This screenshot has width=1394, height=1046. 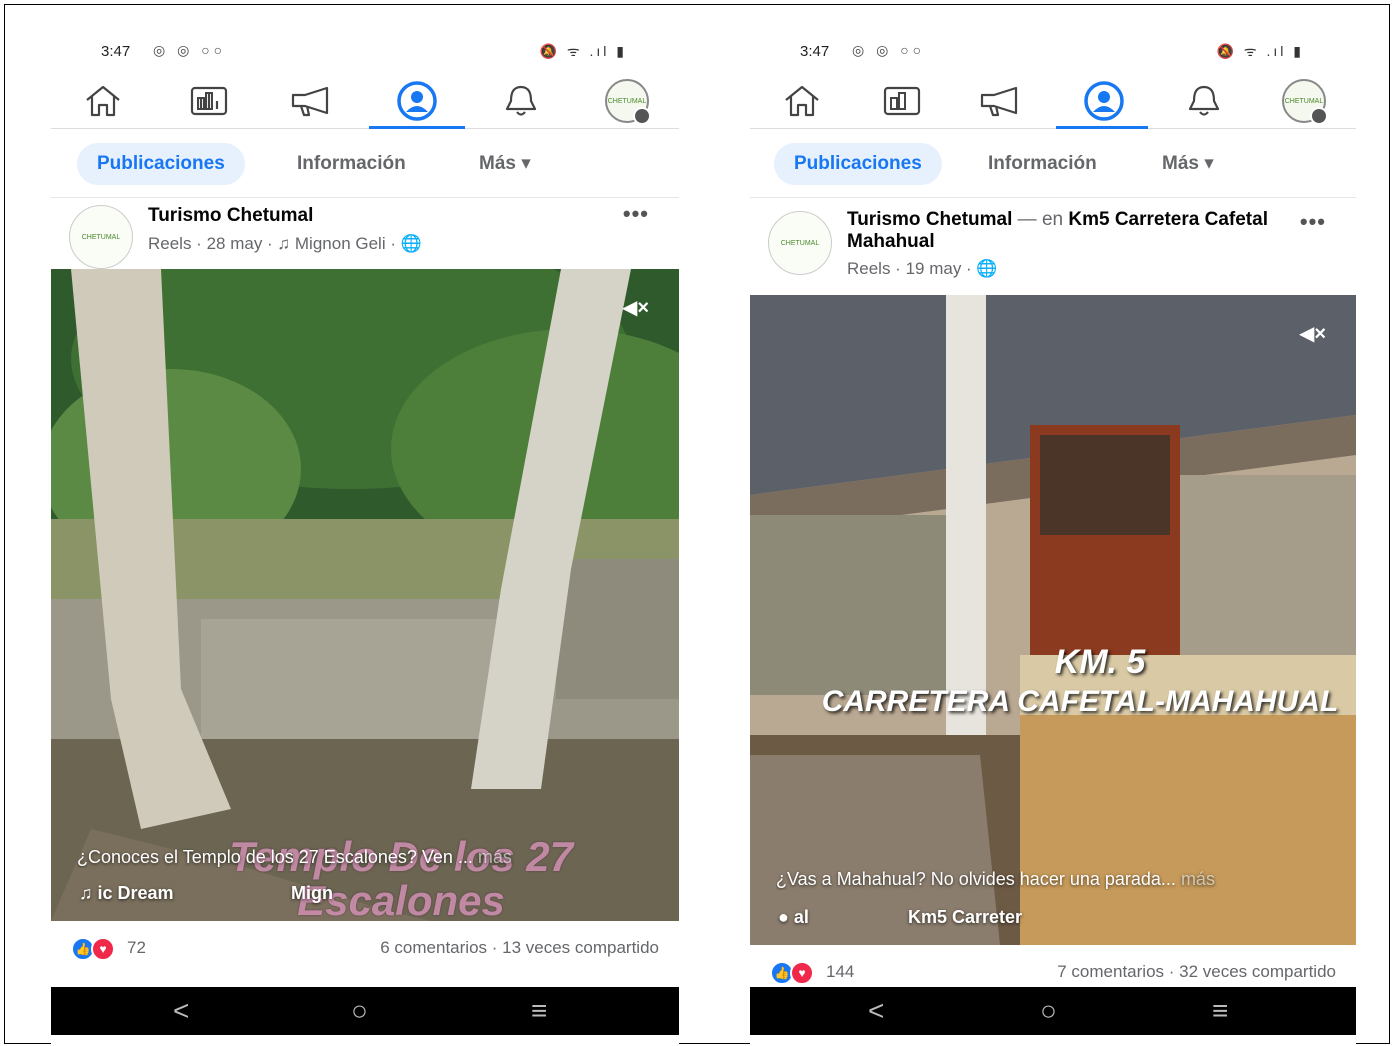 I want to click on video-overlay-road: CARRETERA CAFETAL-MAHAHUAL, so click(x=1080, y=701).